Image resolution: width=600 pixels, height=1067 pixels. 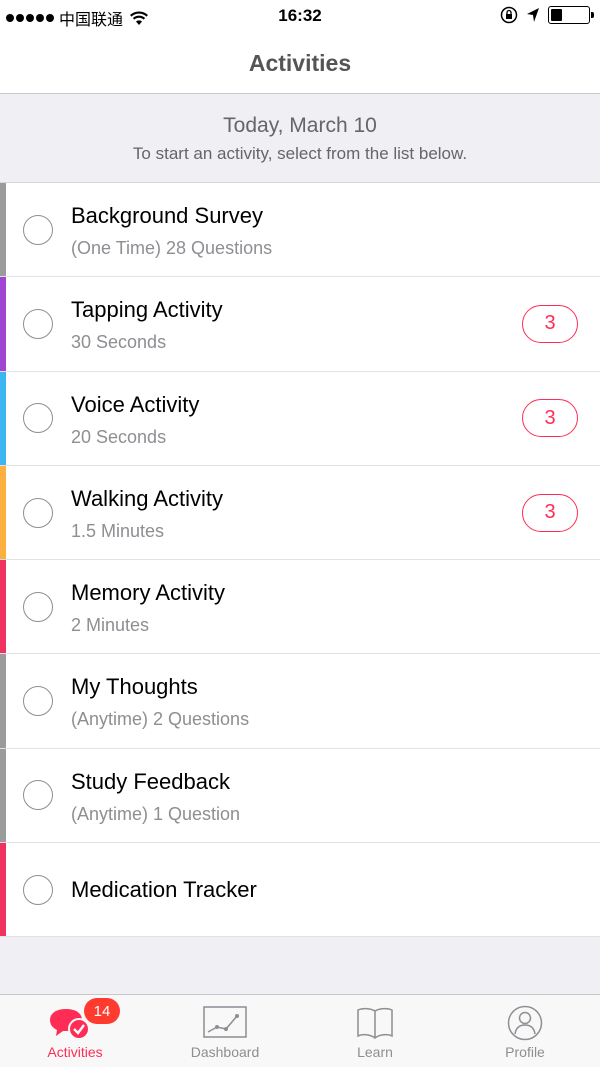 What do you see at coordinates (556, 15) in the screenshot?
I see `battery-level` at bounding box center [556, 15].